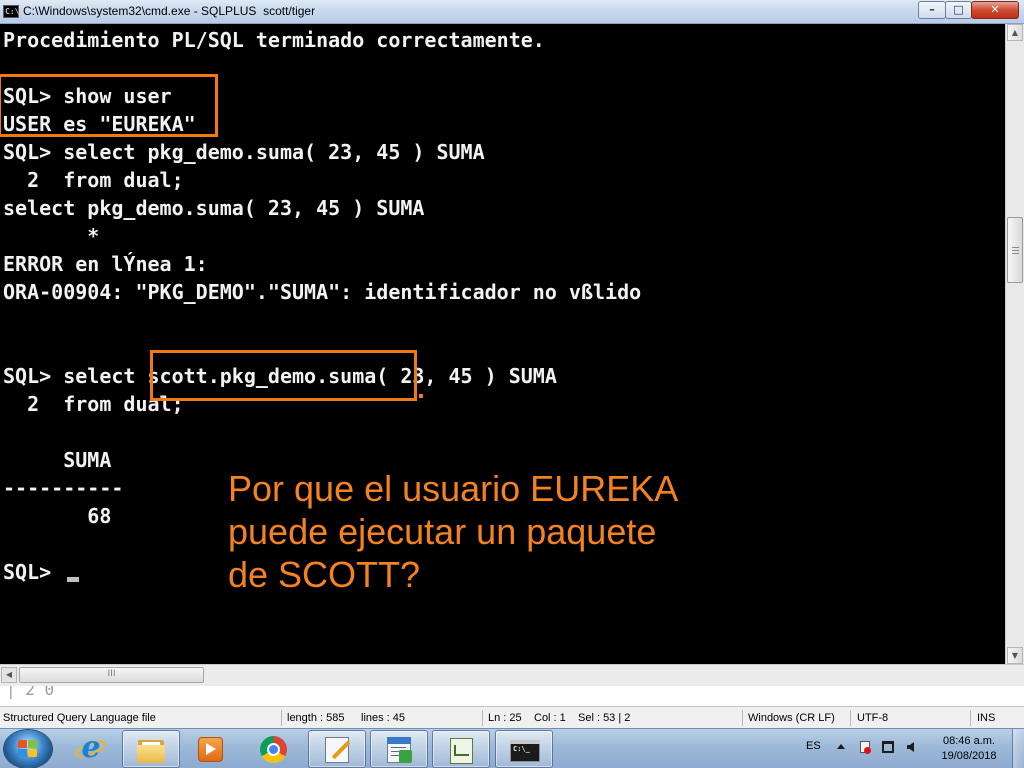 The height and width of the screenshot is (768, 1024). I want to click on status-lines: lines : 45, so click(383, 718).